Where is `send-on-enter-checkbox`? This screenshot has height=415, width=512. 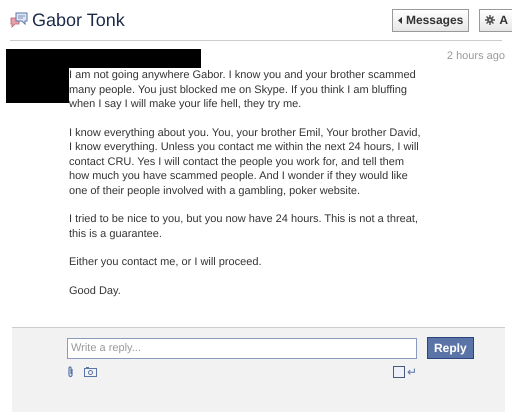
send-on-enter-checkbox is located at coordinates (399, 372).